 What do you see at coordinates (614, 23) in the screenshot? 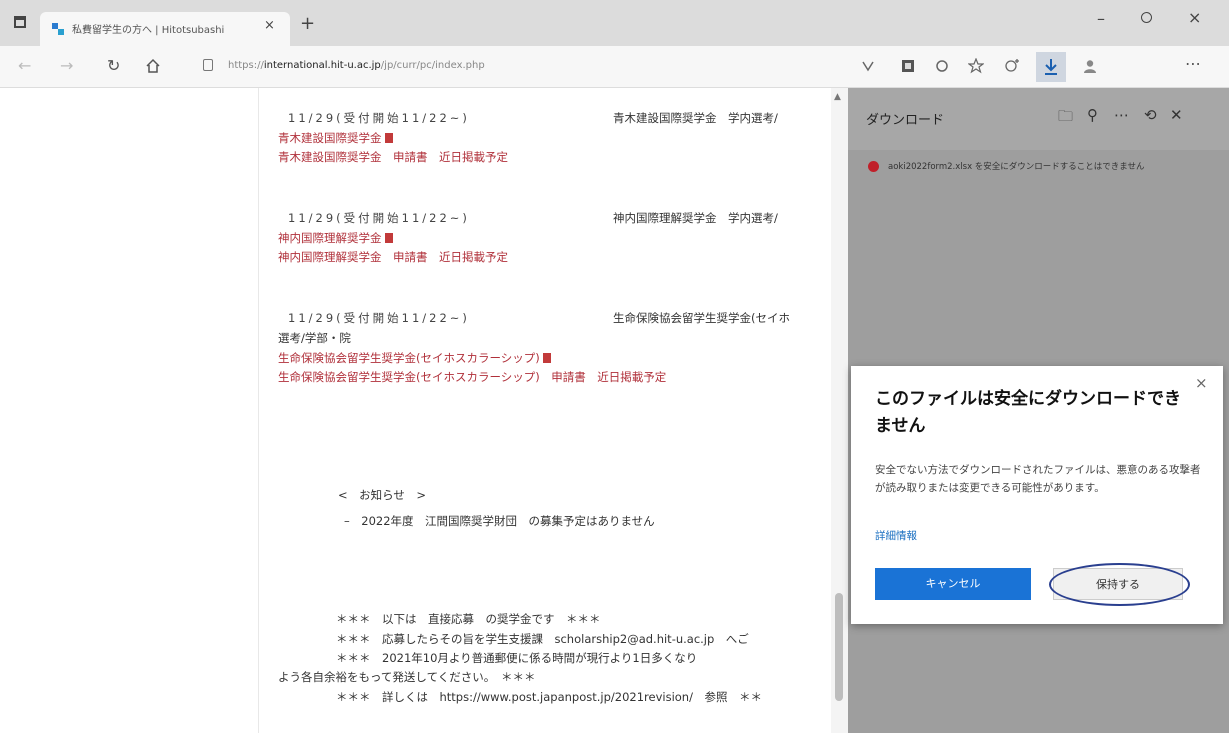
I see `title-bar: 私費留学生の方へ | Hitotsubashi × + – ×` at bounding box center [614, 23].